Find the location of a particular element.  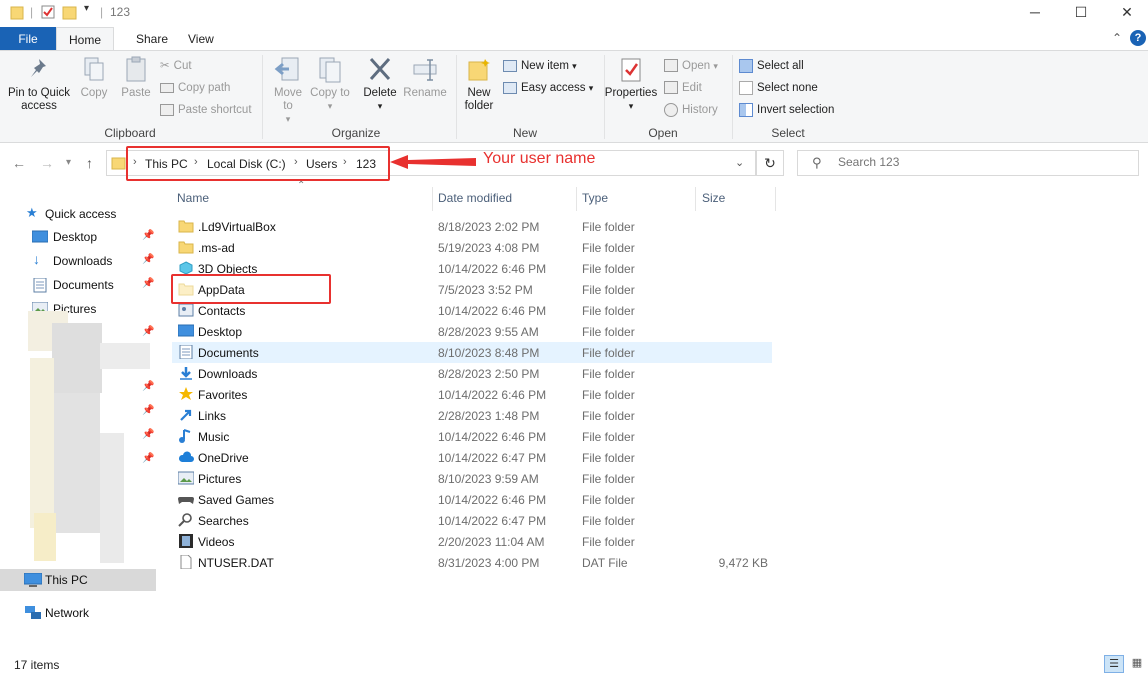

search-box: ⚲ is located at coordinates (968, 163).